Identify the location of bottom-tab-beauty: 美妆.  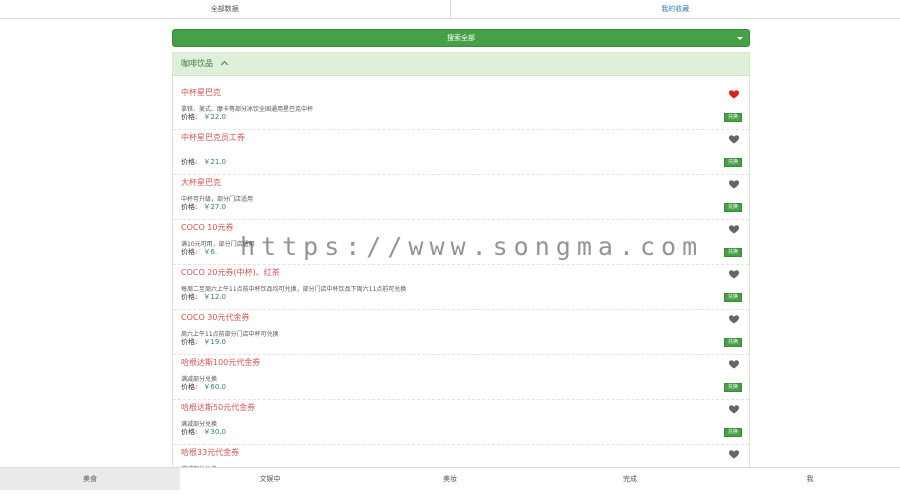
(450, 479).